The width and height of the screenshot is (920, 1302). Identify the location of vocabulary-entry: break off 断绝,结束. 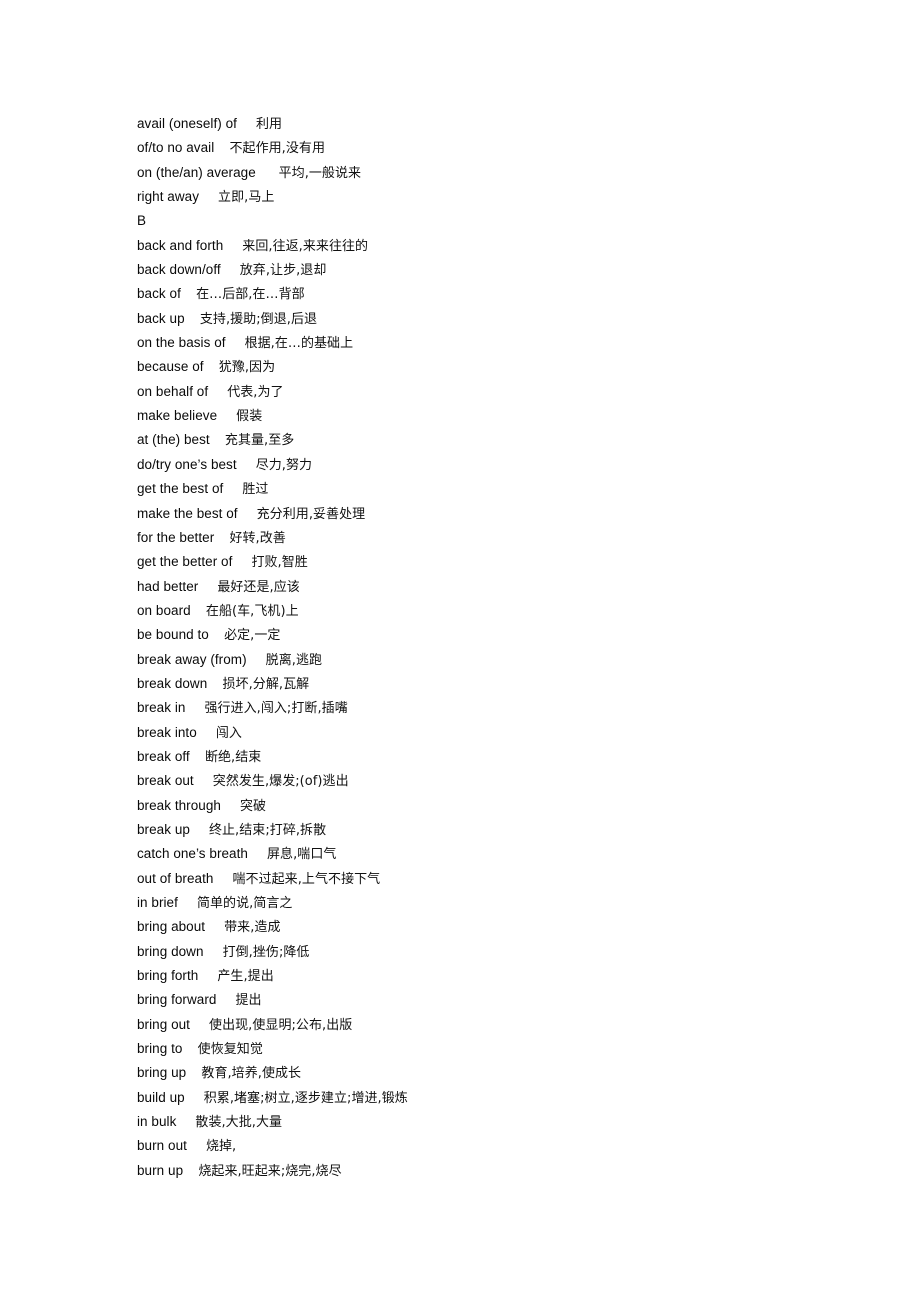
(528, 757).